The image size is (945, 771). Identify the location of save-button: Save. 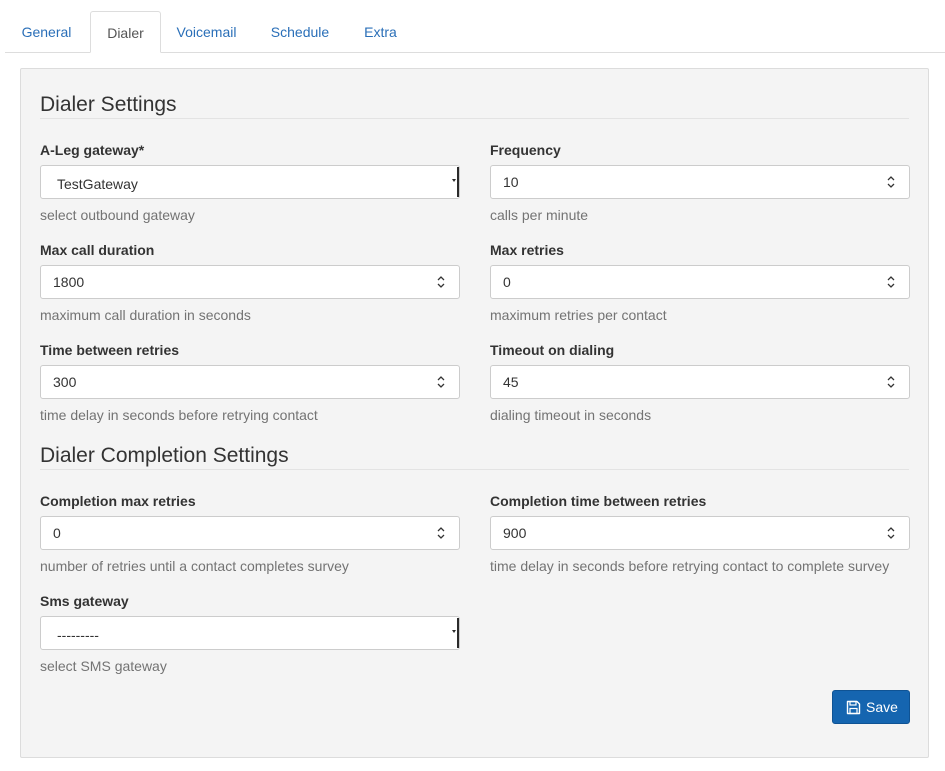
(871, 707).